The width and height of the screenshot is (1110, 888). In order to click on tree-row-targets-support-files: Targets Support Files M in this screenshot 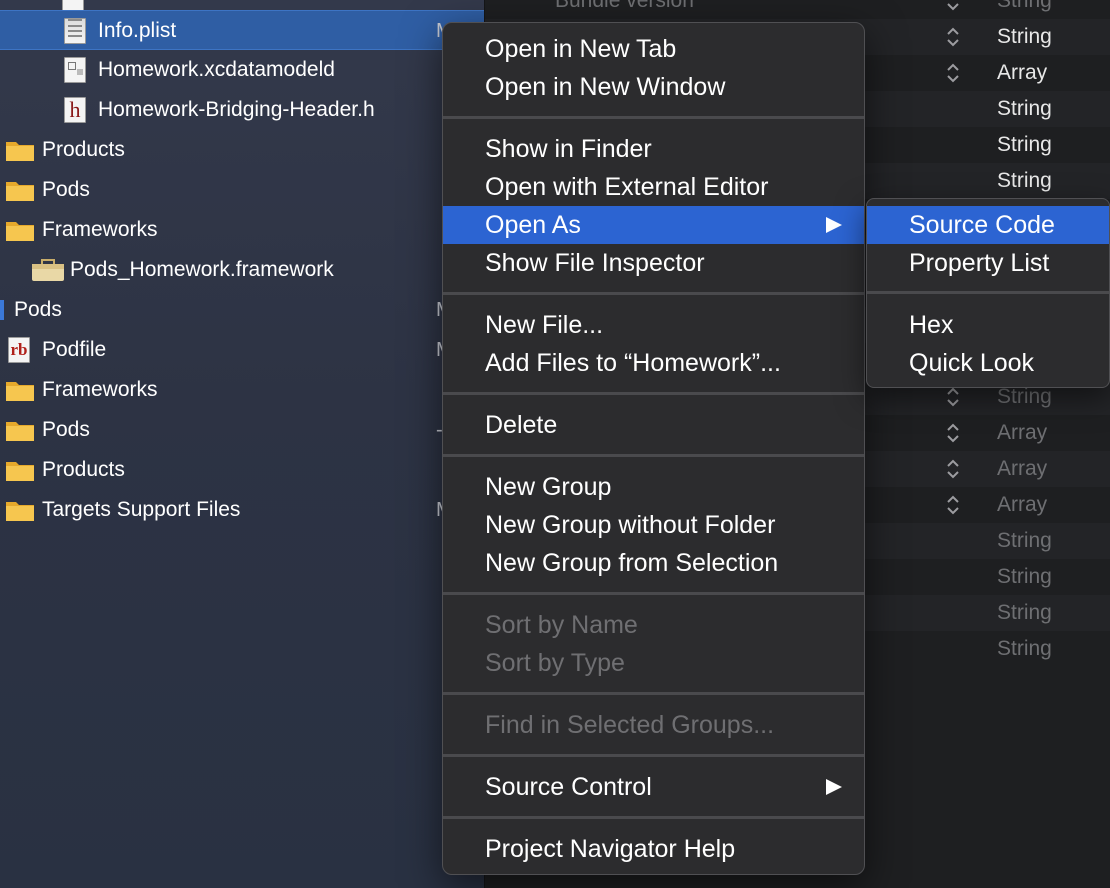, I will do `click(242, 510)`.